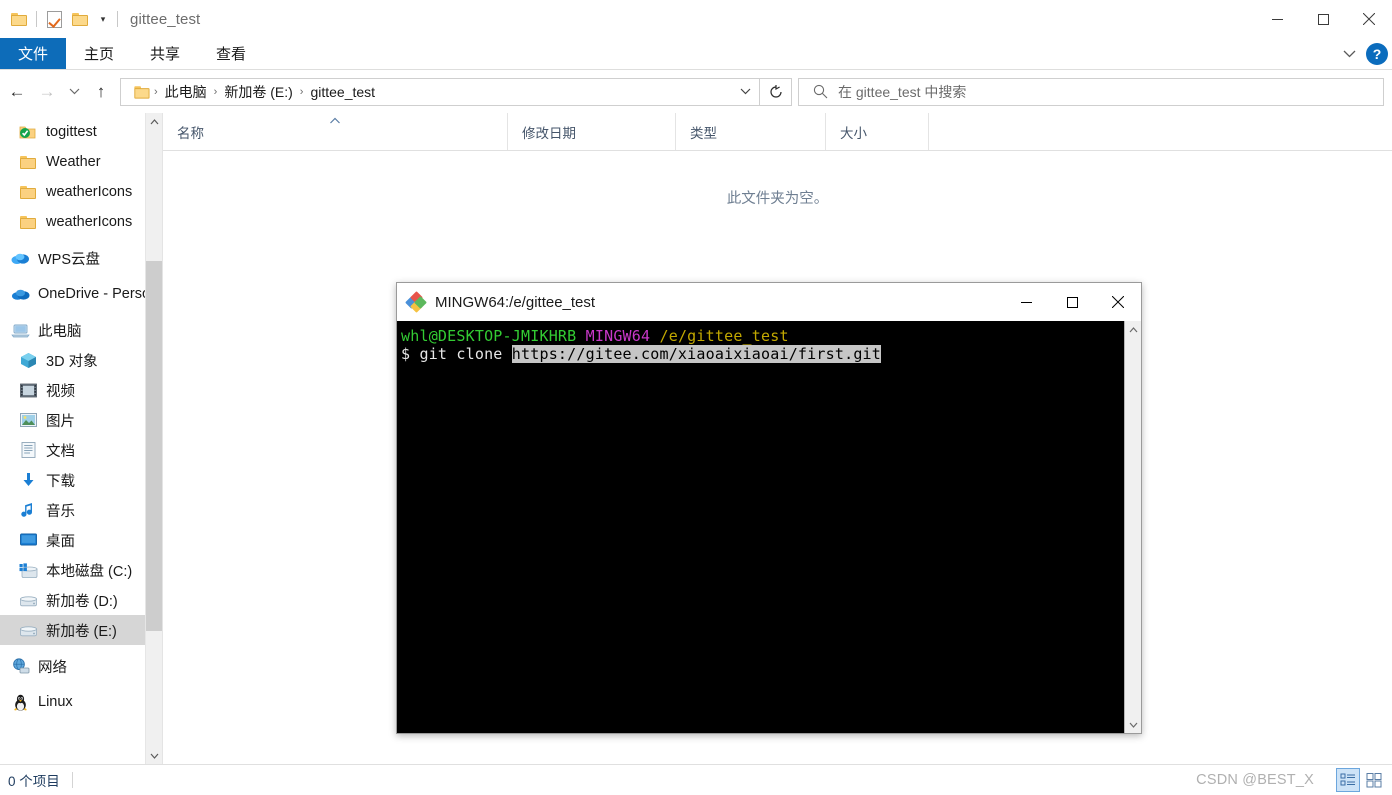 This screenshot has height=795, width=1392. I want to click on sidebar-item-label: 新加卷 (E:), so click(81, 631).